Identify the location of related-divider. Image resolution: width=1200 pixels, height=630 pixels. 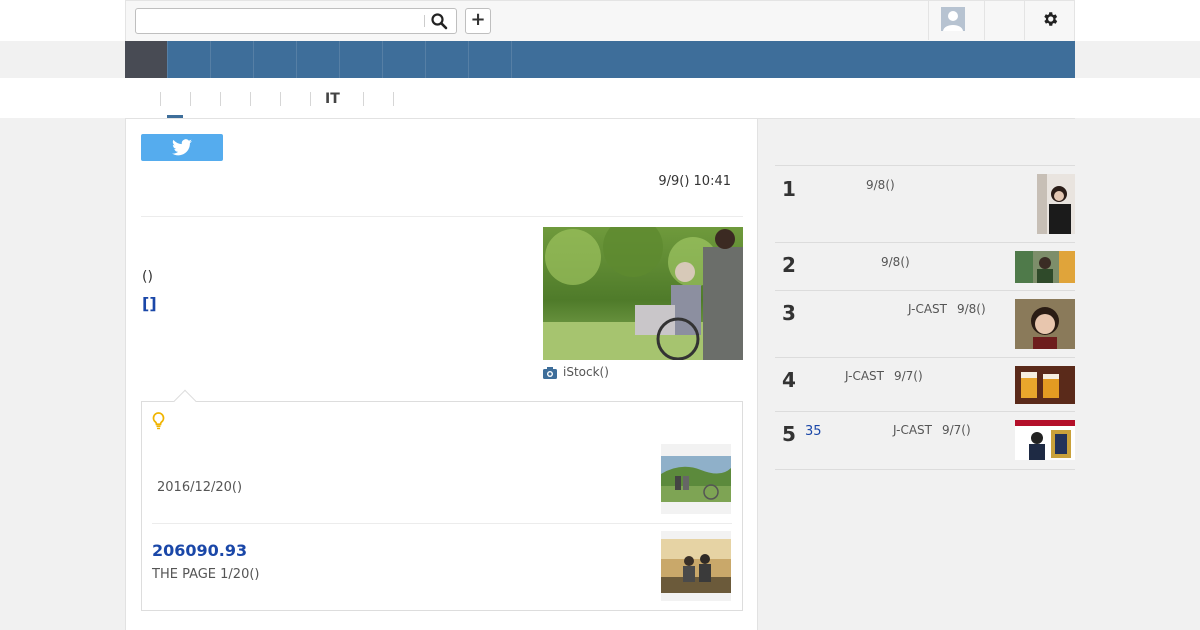
(442, 523).